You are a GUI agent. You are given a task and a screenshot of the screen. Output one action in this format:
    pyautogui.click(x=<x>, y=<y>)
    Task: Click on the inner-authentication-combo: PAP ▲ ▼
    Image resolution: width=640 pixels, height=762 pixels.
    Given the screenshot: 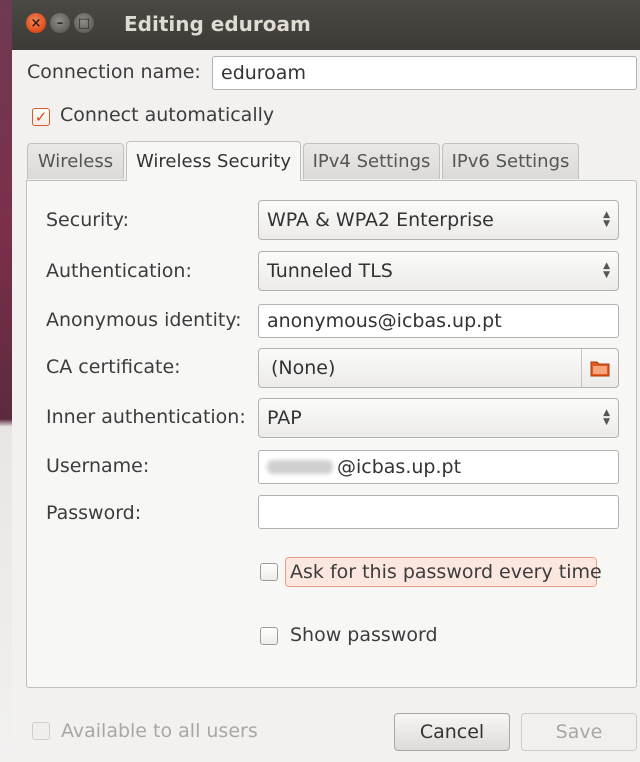 What is the action you would take?
    pyautogui.click(x=438, y=418)
    